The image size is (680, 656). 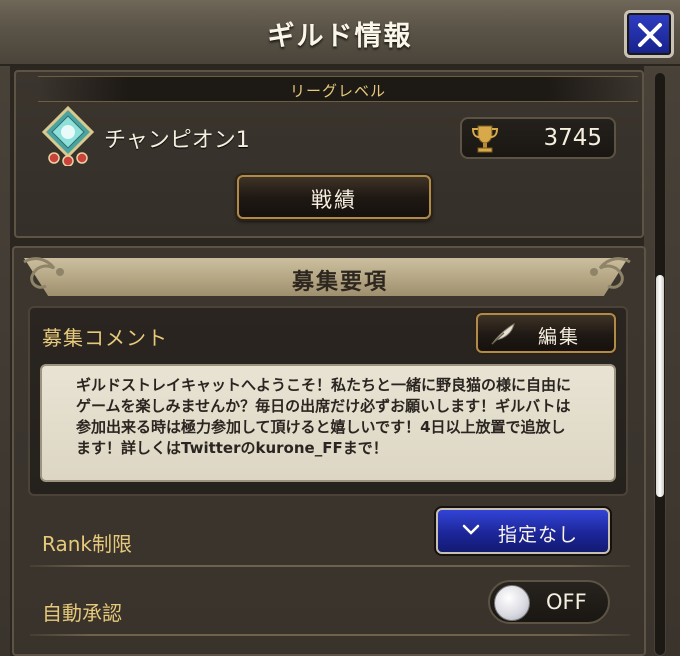 I want to click on toggle-knob, so click(x=512, y=603).